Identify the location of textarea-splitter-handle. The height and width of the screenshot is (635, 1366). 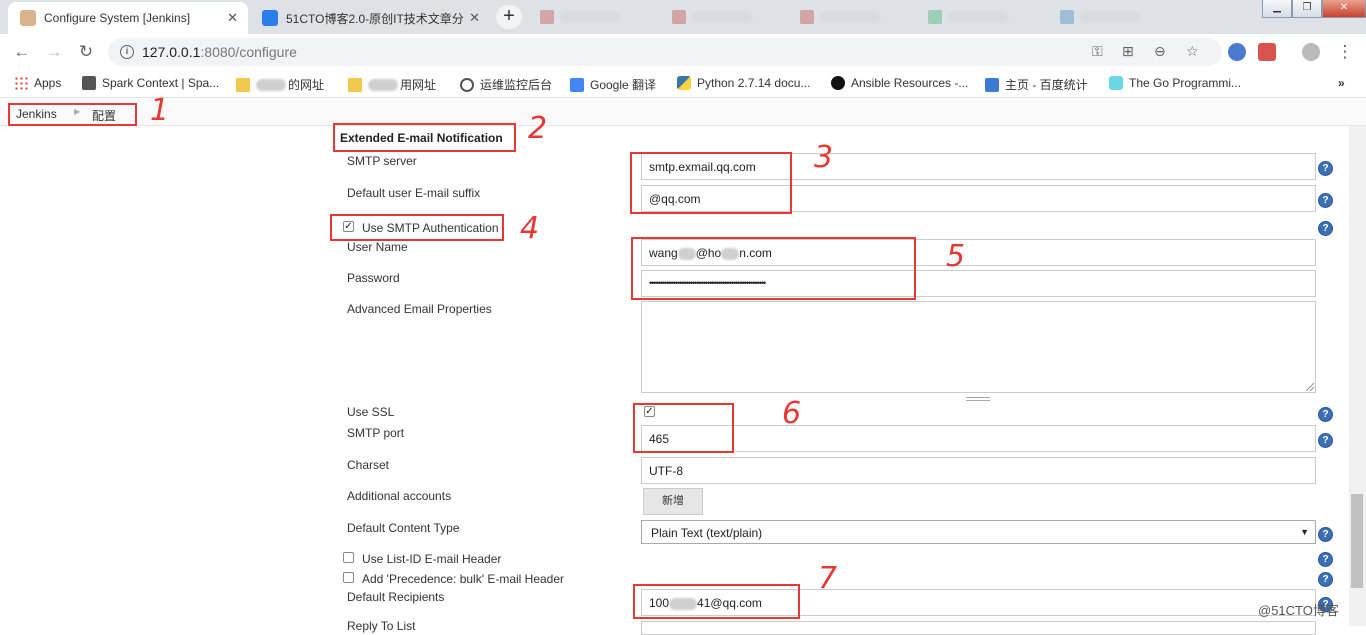
(978, 399).